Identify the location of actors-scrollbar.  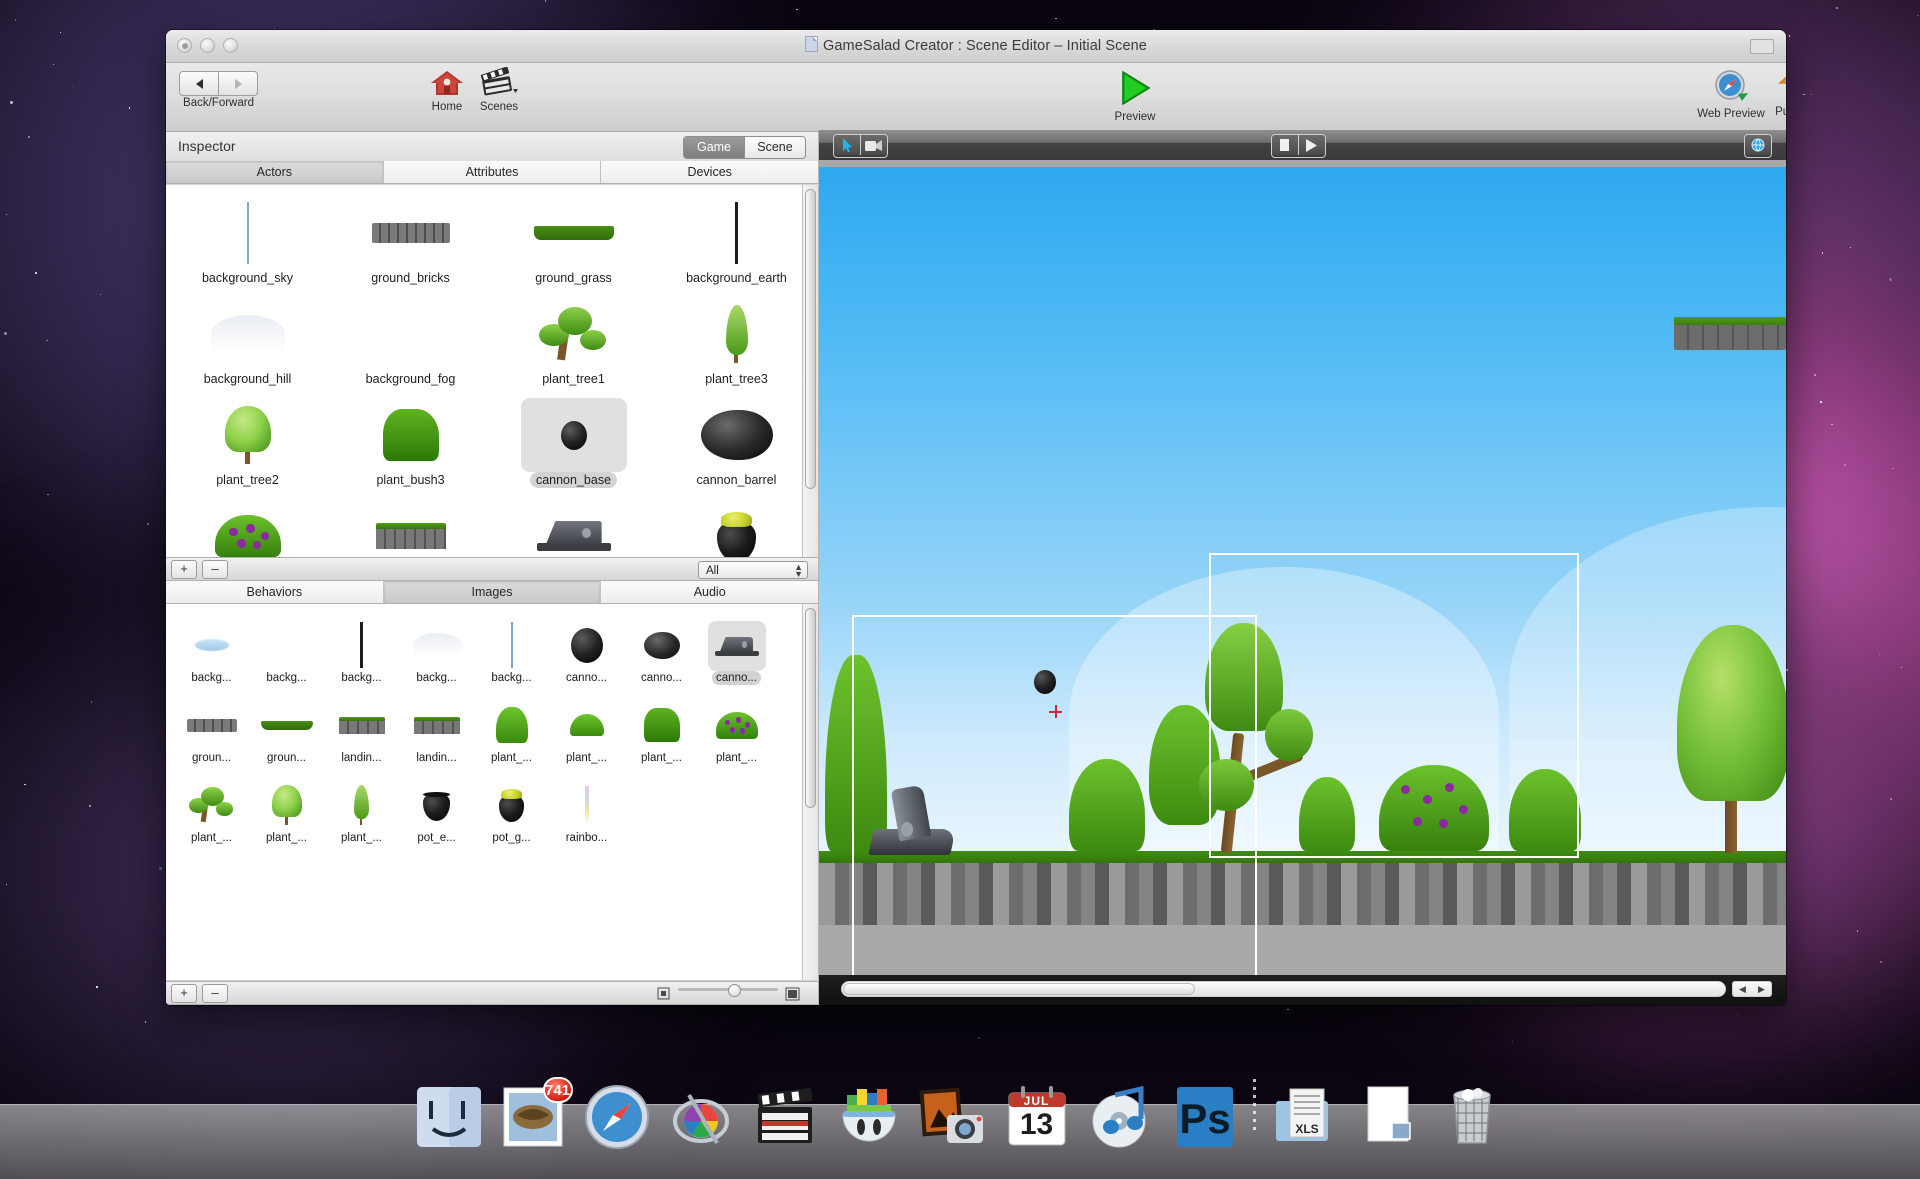
(810, 371).